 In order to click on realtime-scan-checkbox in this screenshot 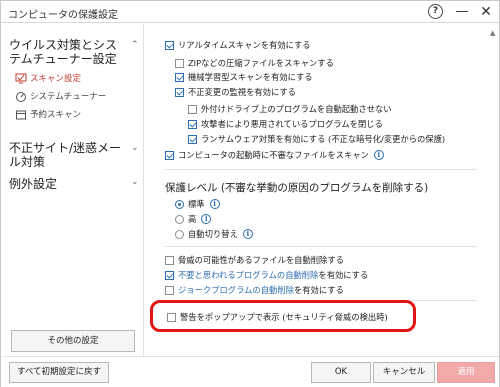, I will do `click(169, 45)`.